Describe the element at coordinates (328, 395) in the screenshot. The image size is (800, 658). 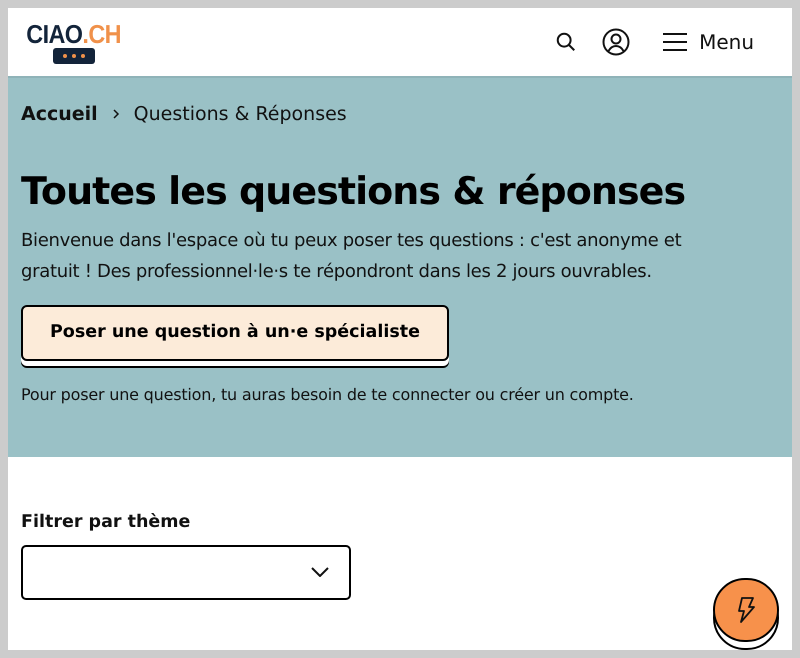
I see `login-note: Pour poser une question, tu auras besoin de te connecter ou créer un compte.` at that location.